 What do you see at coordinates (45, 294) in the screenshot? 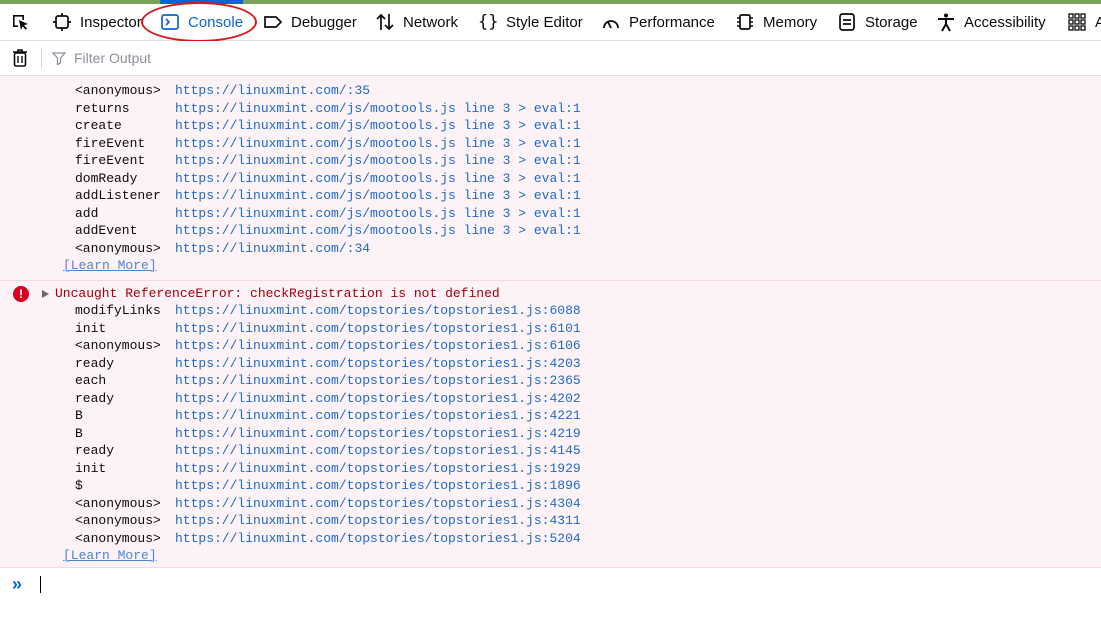
I see `expand-twisty-icon` at bounding box center [45, 294].